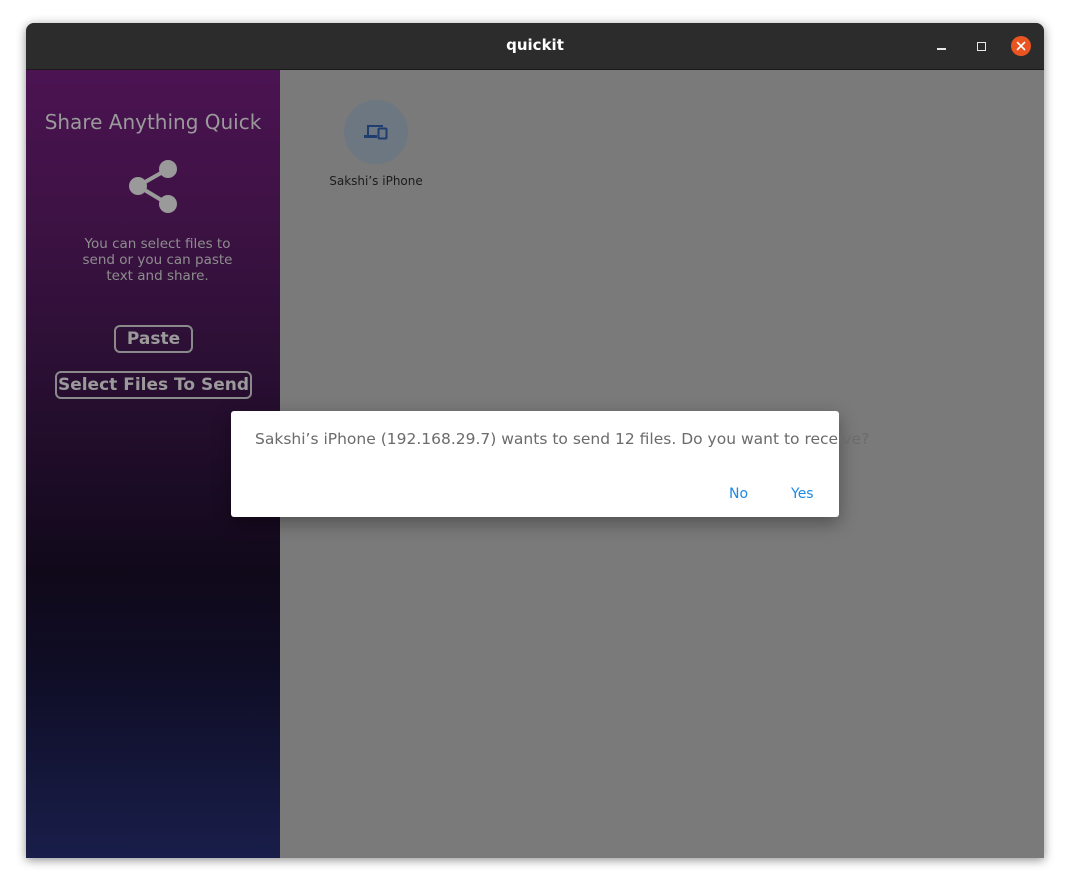 This screenshot has width=1070, height=887. What do you see at coordinates (153, 385) in the screenshot?
I see `select-files-button: Select Files To Send` at bounding box center [153, 385].